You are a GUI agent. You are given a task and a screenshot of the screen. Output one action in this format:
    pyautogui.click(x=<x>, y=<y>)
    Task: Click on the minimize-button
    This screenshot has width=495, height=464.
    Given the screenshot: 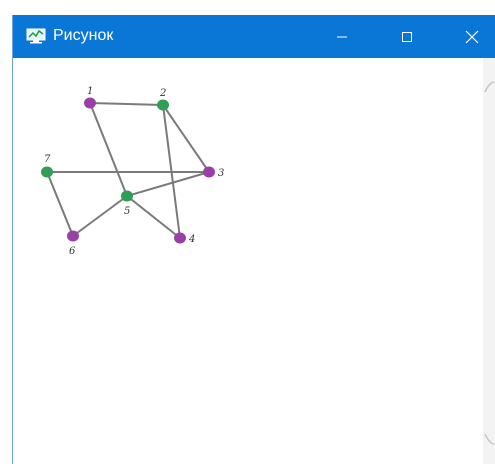 What is the action you would take?
    pyautogui.click(x=342, y=36)
    